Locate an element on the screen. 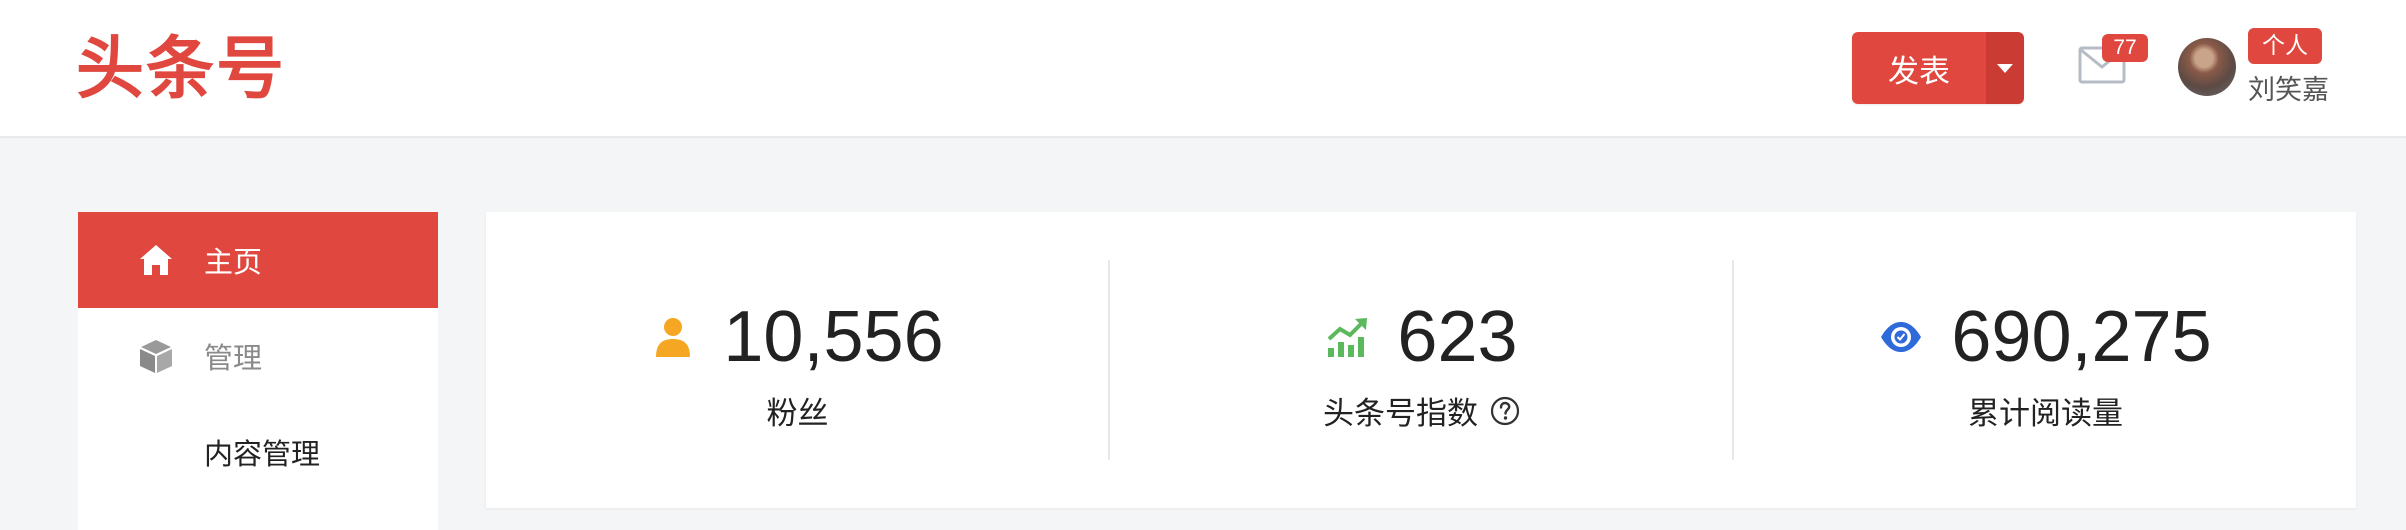 The image size is (2406, 530). mail-count-badge: 77 is located at coordinates (2125, 48).